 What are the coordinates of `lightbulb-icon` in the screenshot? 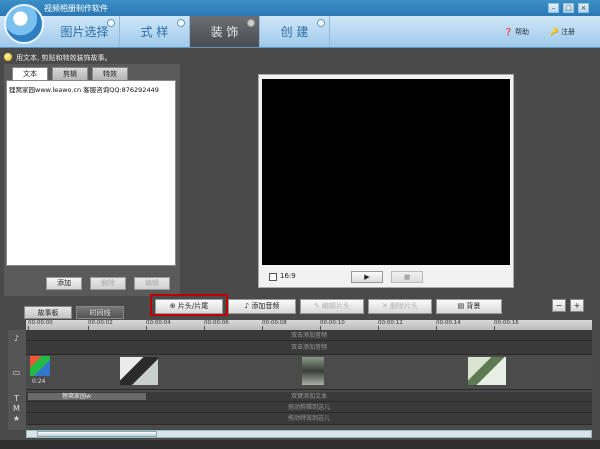 It's located at (8, 57).